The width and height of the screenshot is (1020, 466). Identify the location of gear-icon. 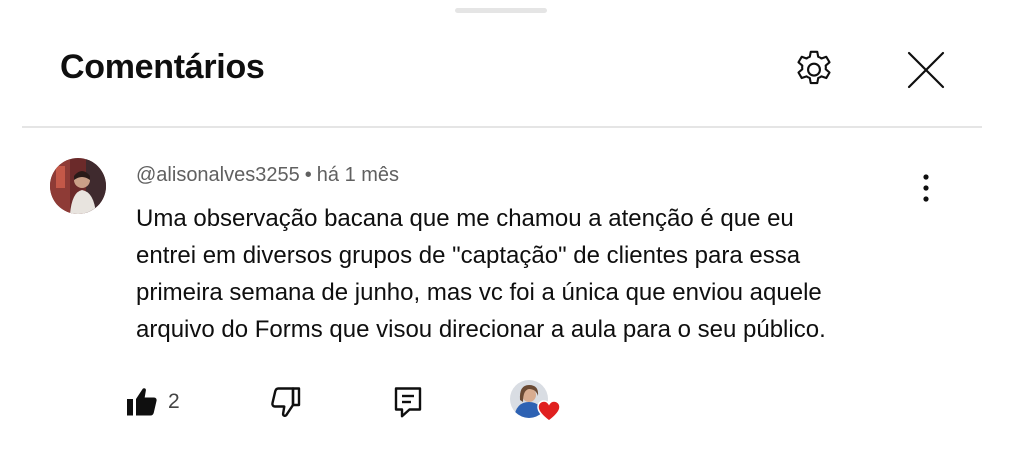
(814, 67).